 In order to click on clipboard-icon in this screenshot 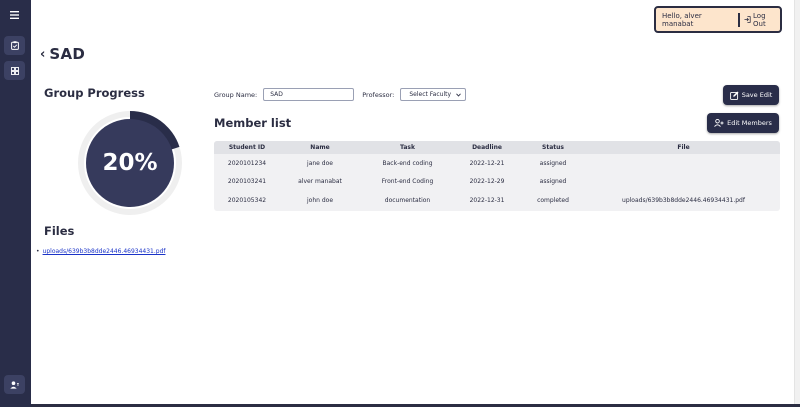, I will do `click(14, 45)`.